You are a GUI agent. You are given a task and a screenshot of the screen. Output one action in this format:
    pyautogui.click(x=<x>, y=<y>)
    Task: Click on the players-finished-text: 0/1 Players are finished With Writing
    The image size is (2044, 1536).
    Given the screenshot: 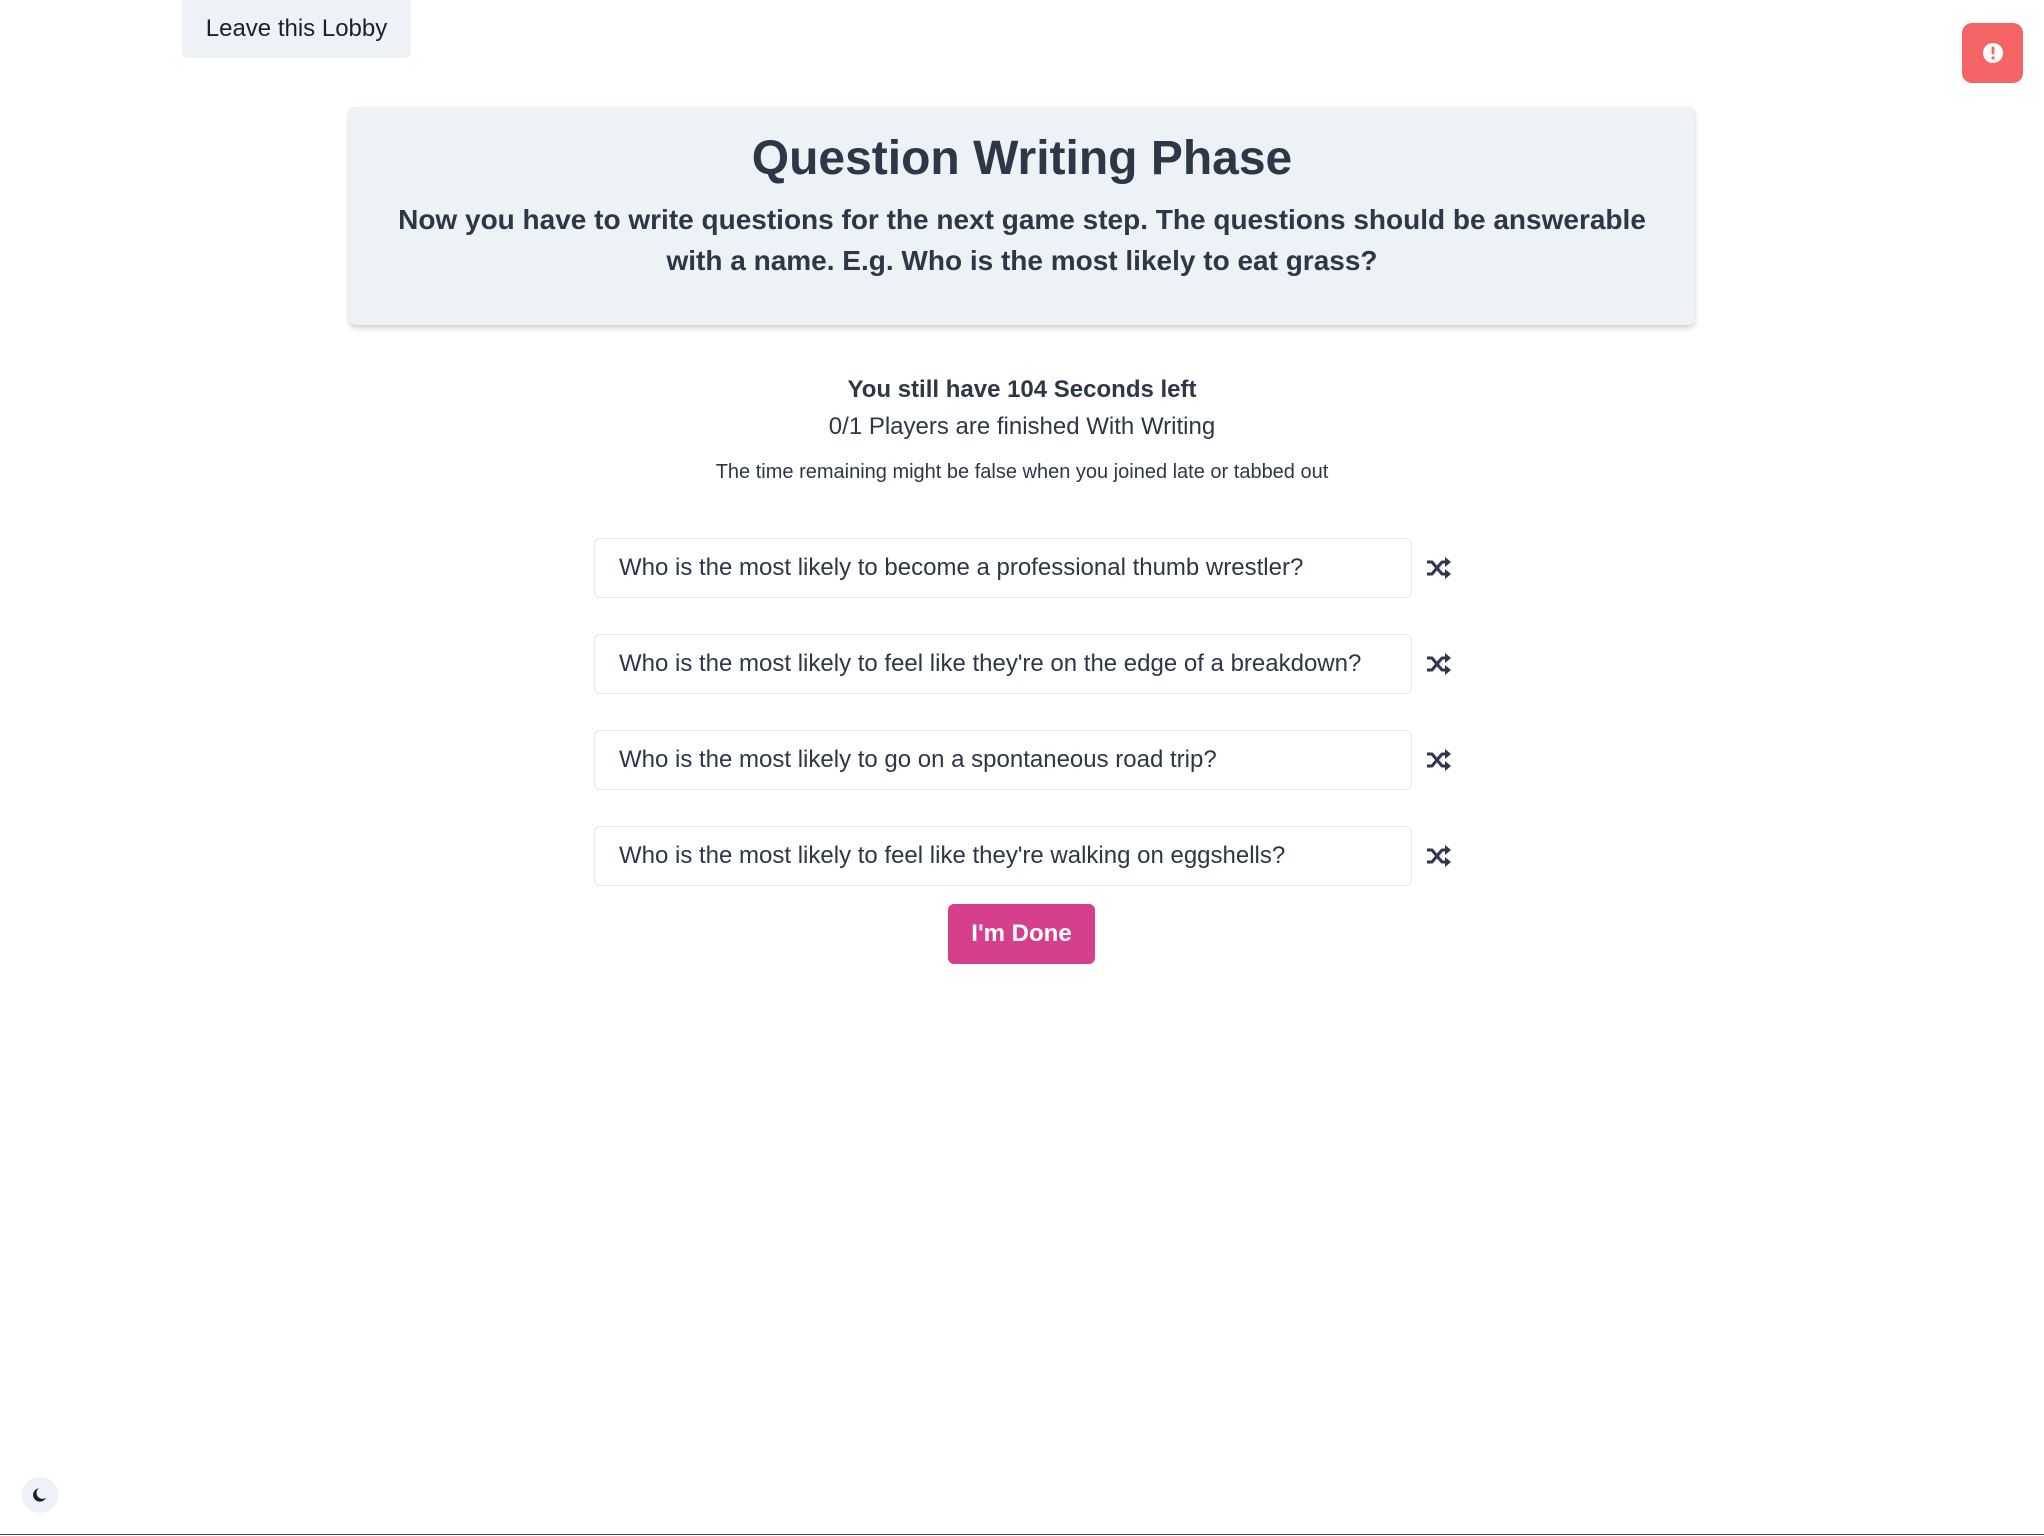 What is the action you would take?
    pyautogui.click(x=1022, y=426)
    